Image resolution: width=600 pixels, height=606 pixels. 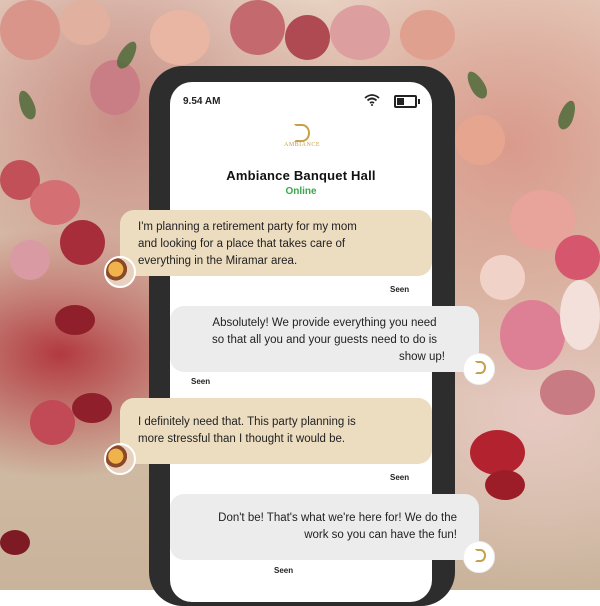 What do you see at coordinates (301, 175) in the screenshot?
I see `chat-title: Ambiance Banquet Hall` at bounding box center [301, 175].